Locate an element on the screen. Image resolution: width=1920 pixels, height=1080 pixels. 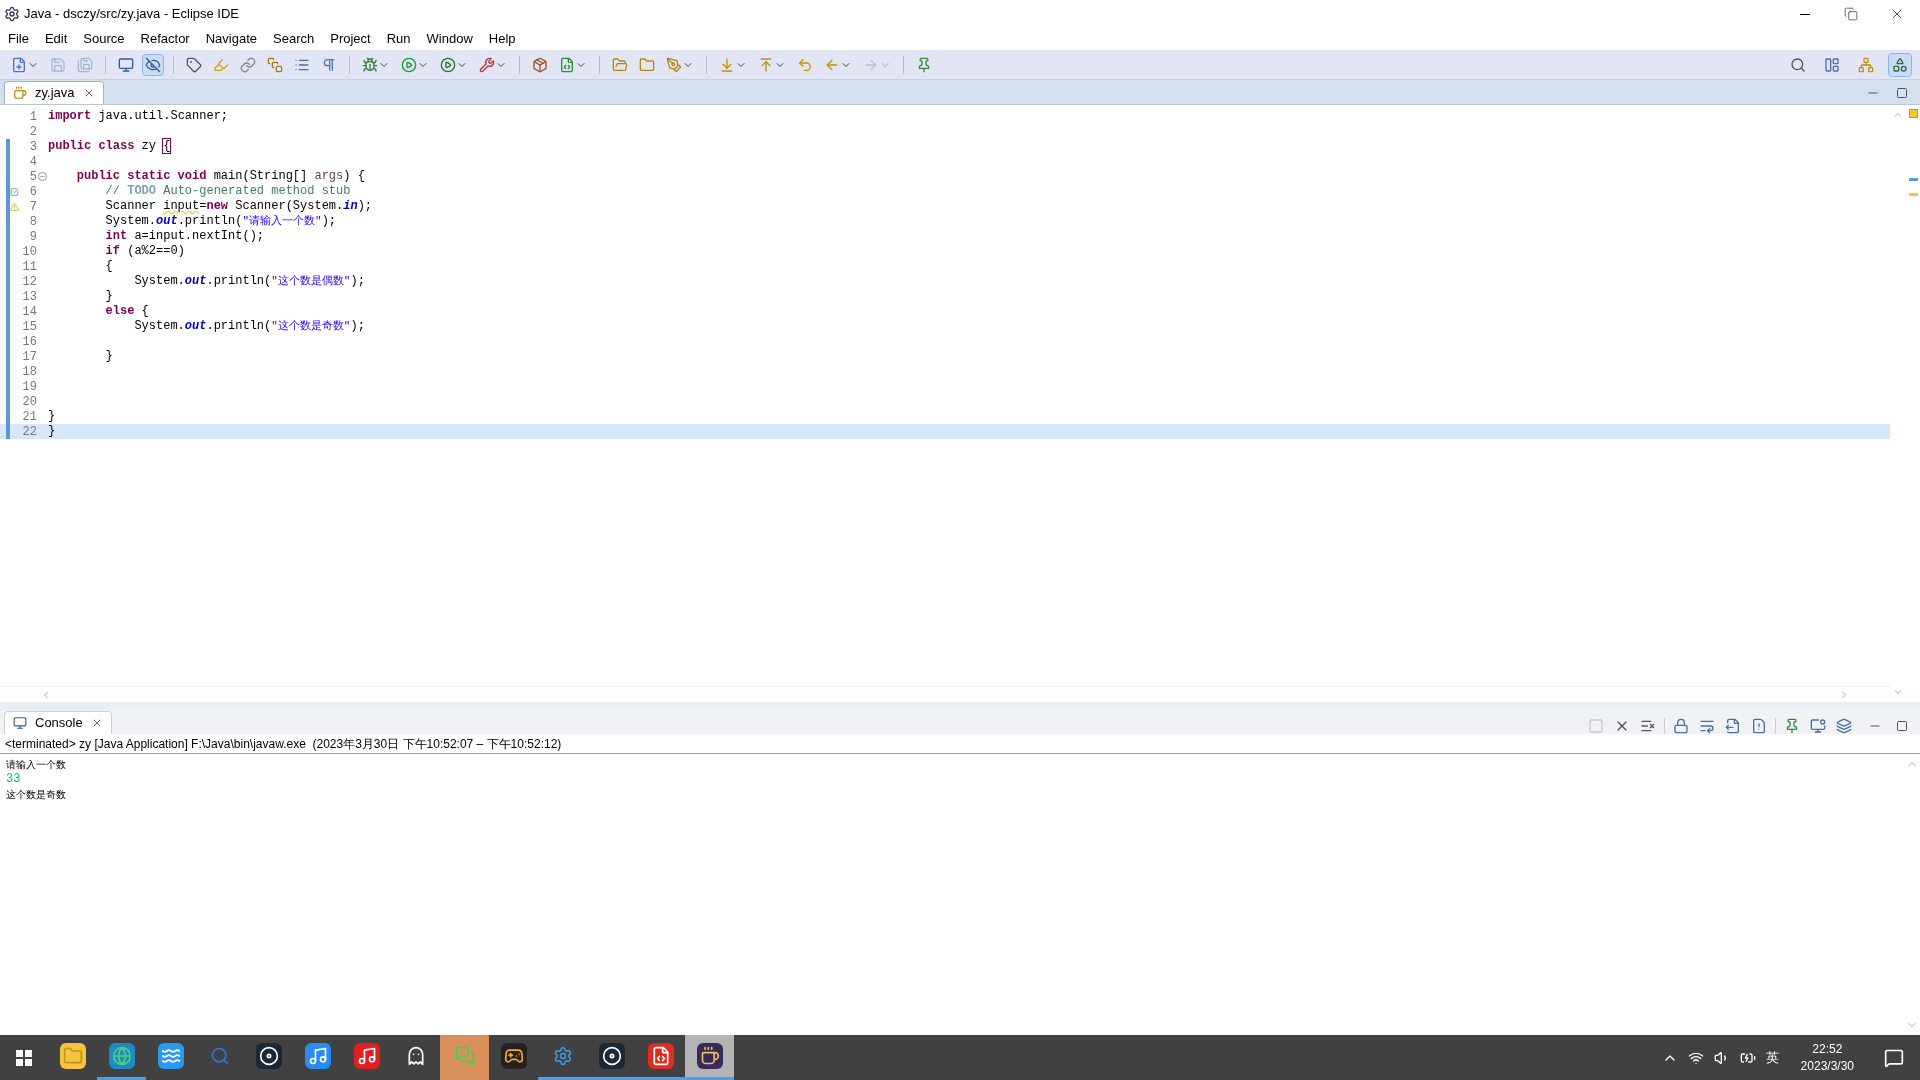
show-output-icon is located at coordinates (1733, 726).